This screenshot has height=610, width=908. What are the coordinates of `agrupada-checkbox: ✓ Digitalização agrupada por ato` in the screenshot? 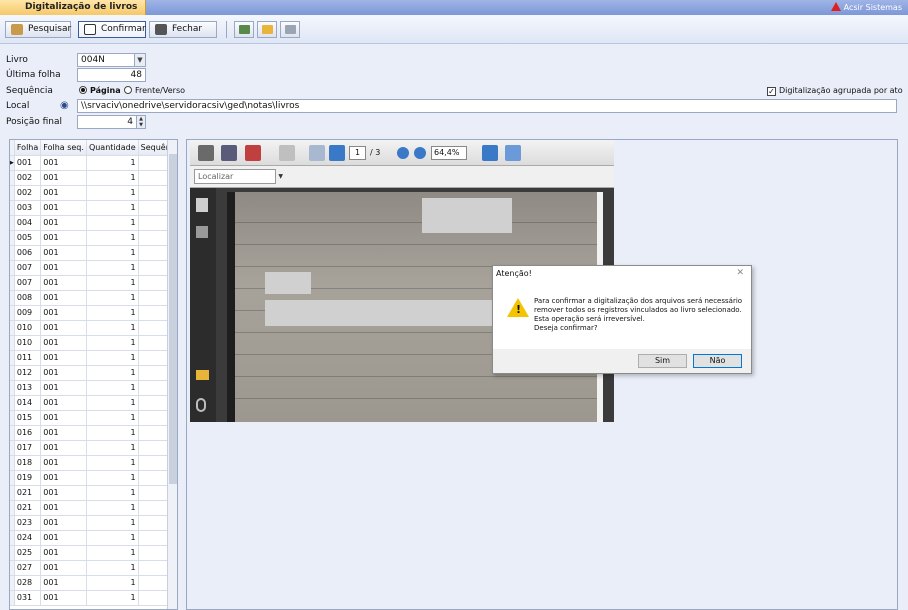 It's located at (835, 91).